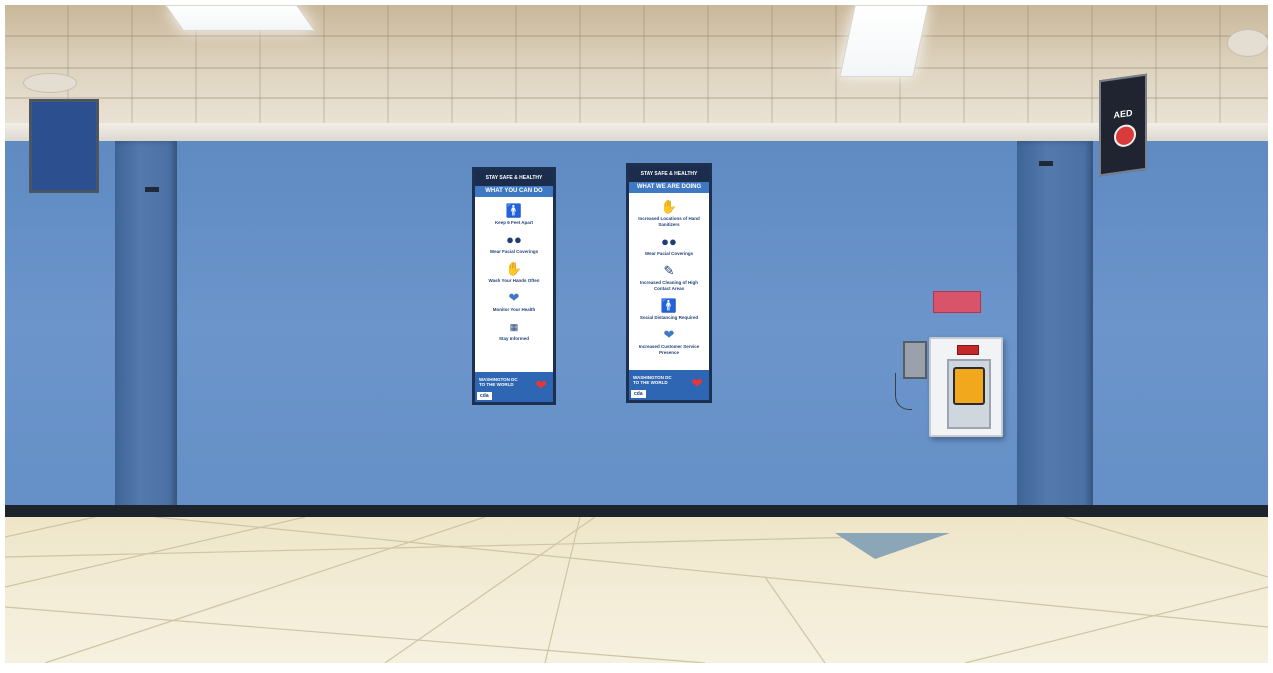 The height and width of the screenshot is (673, 1273). Describe the element at coordinates (484, 396) in the screenshot. I see `poster-1-logo: cda` at that location.